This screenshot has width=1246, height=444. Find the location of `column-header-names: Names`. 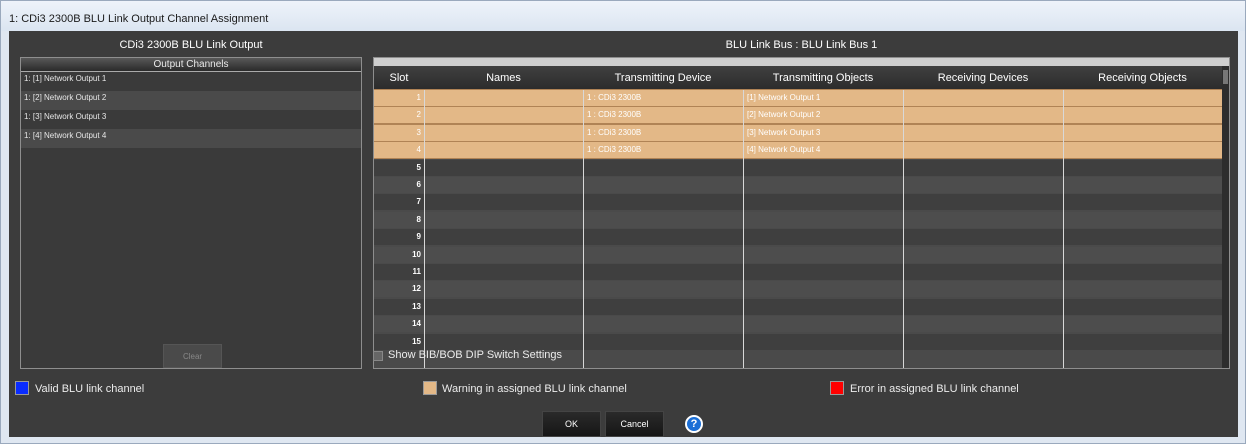

column-header-names: Names is located at coordinates (503, 78).